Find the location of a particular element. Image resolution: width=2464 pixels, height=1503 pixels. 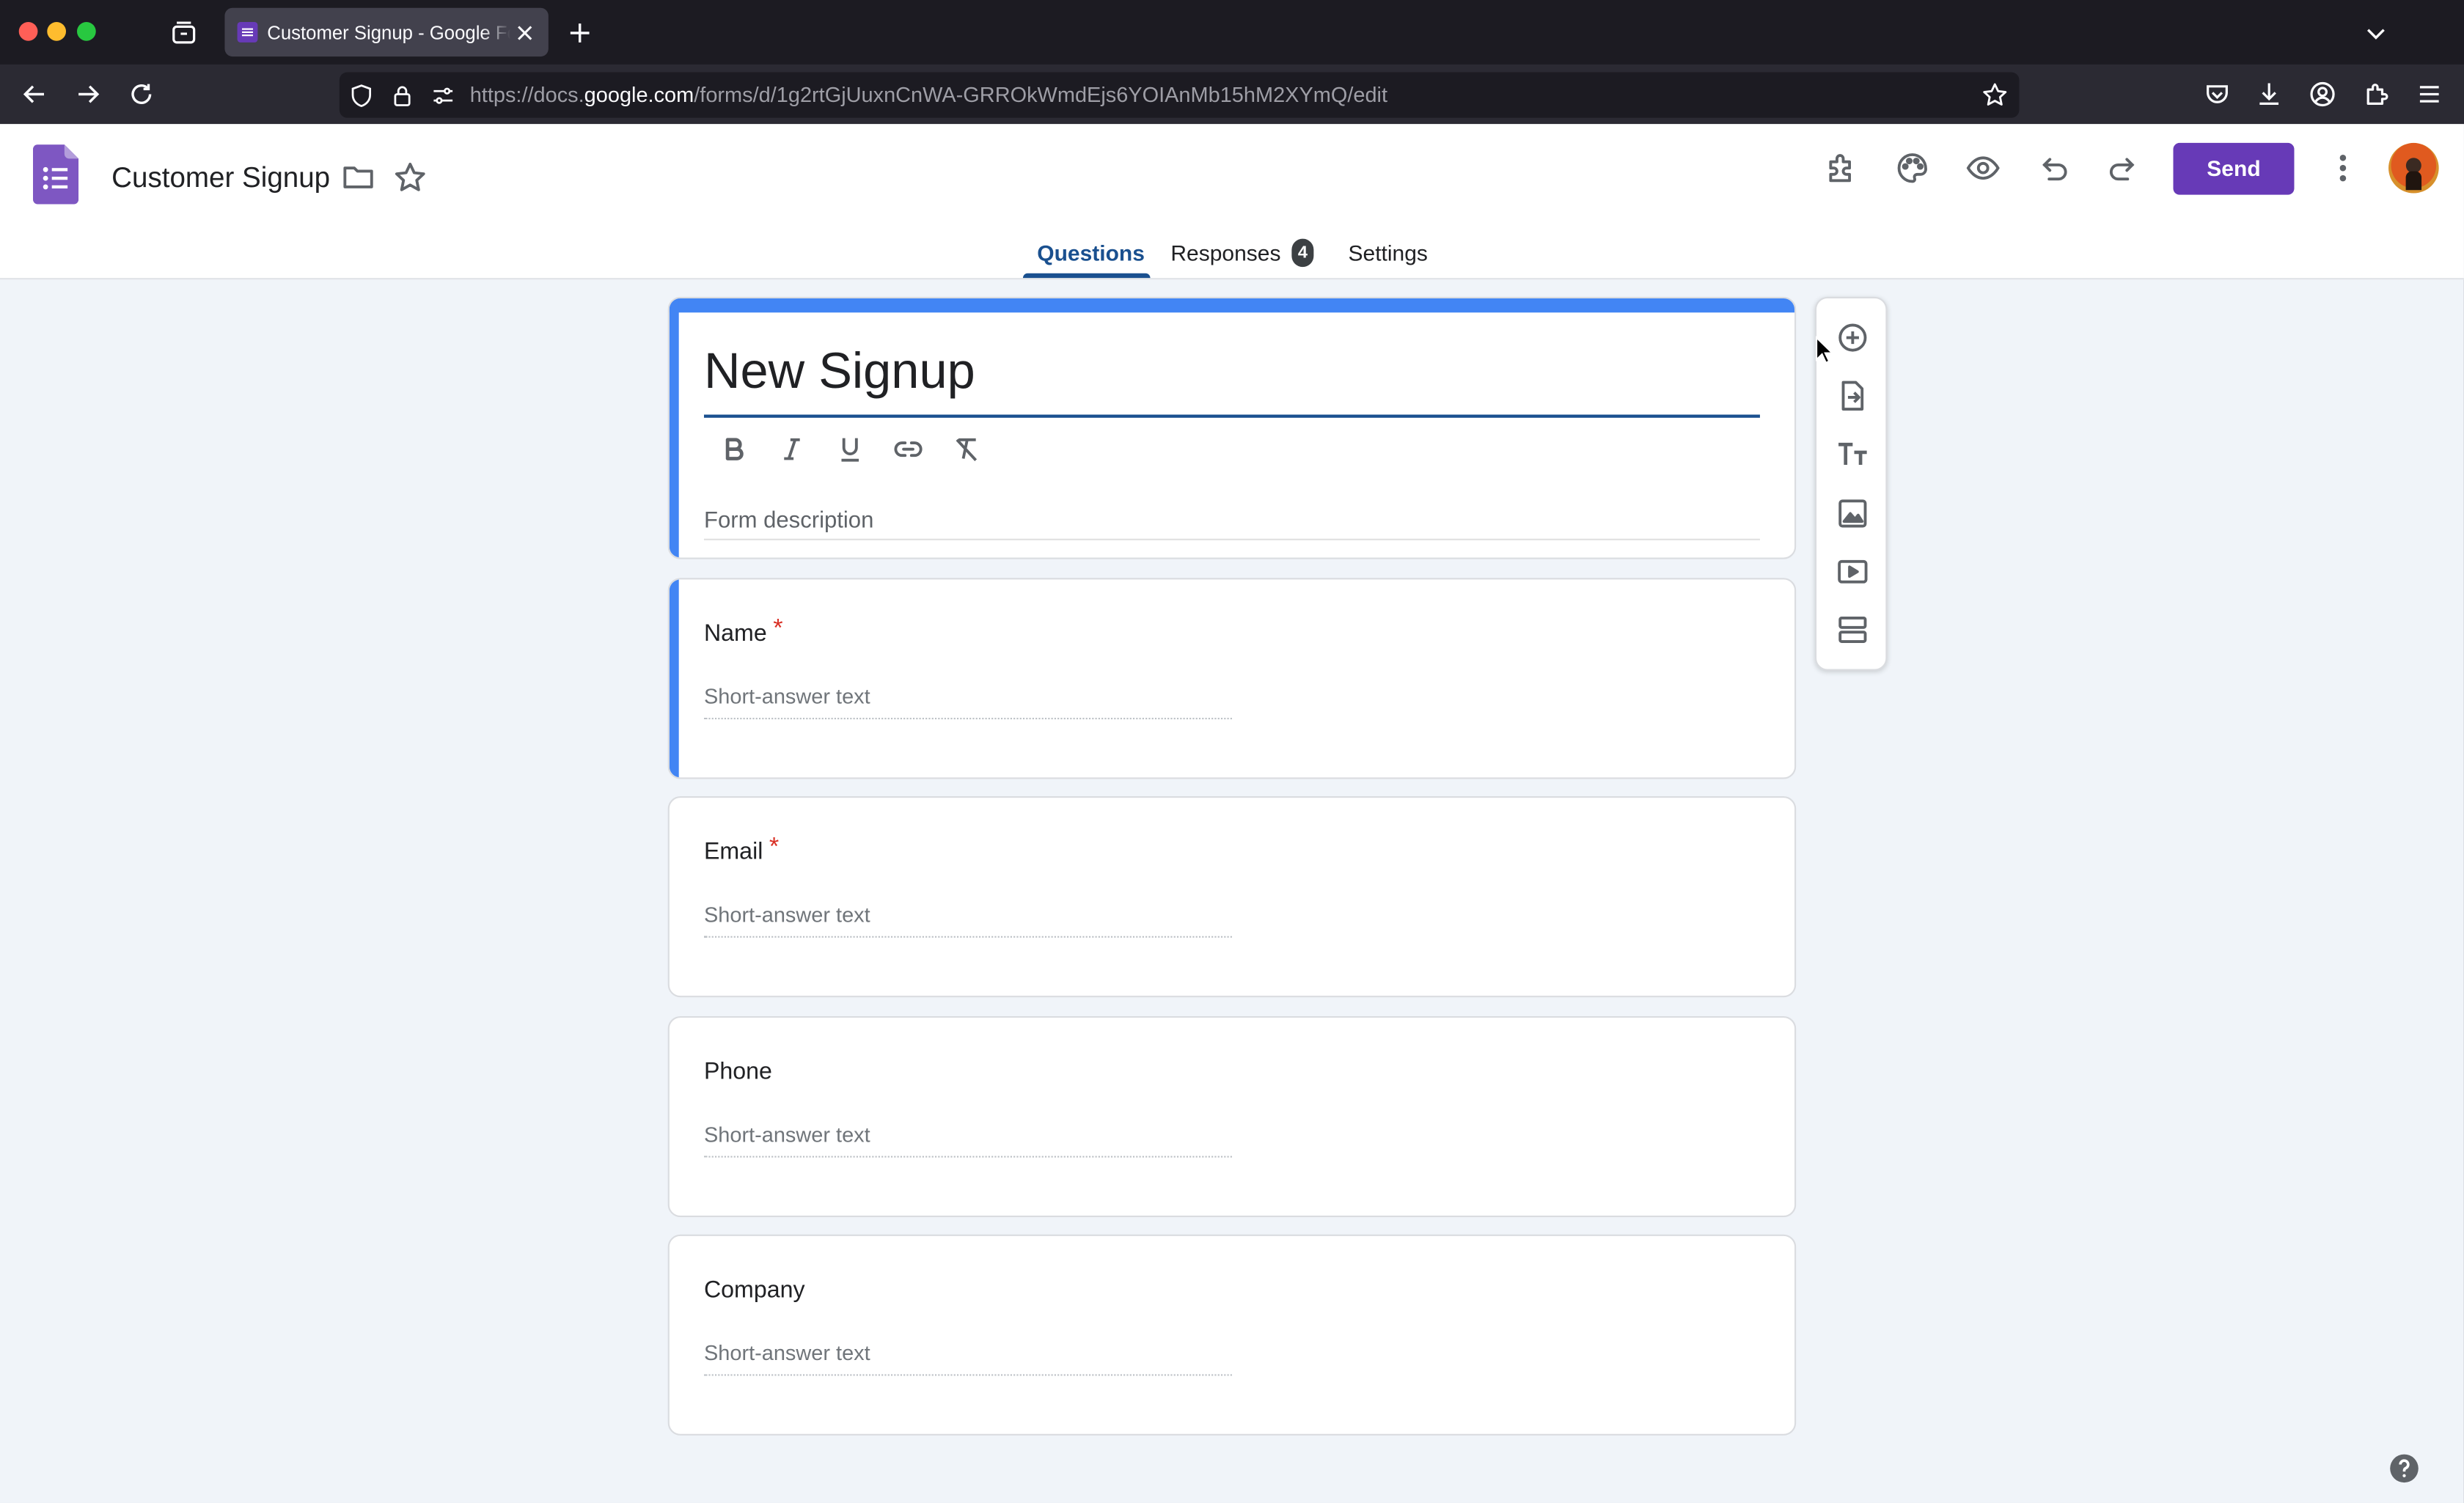

underline-icon is located at coordinates (850, 449).